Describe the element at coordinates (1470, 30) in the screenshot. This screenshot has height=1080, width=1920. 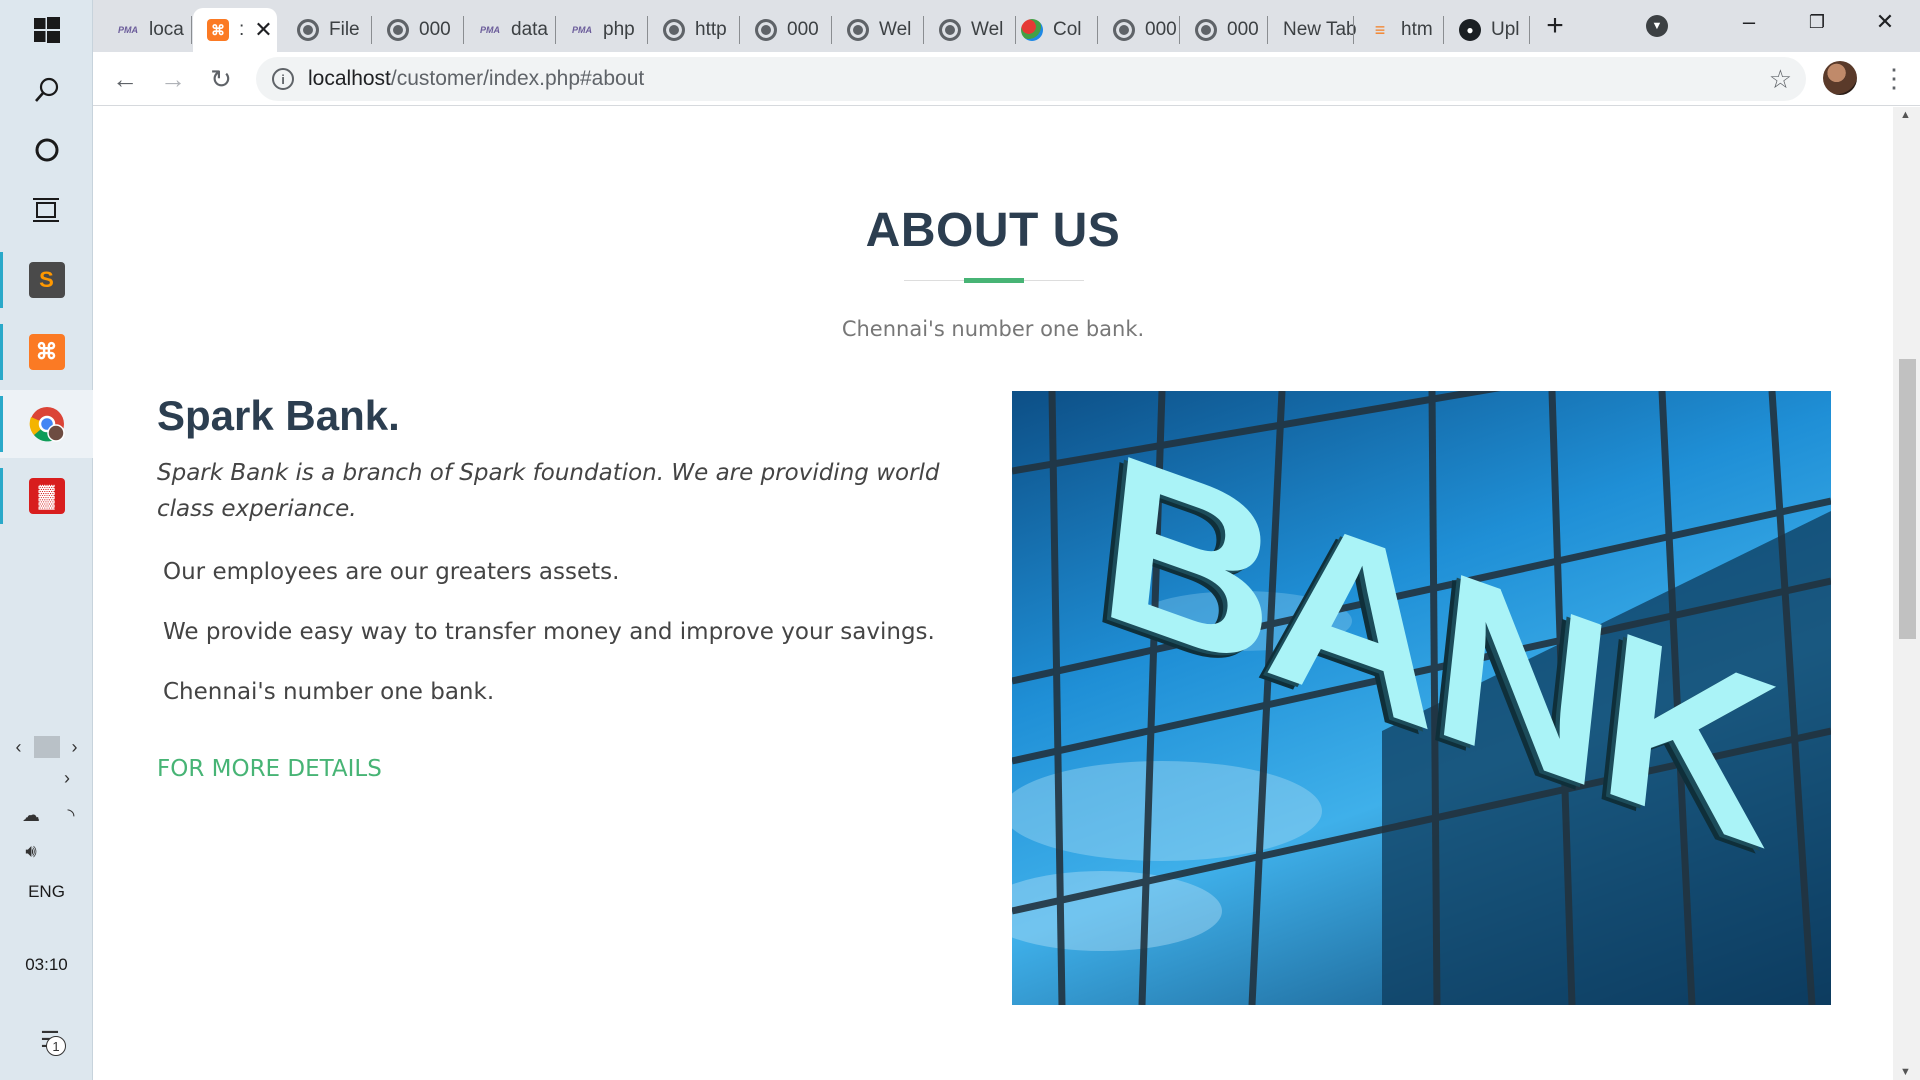
I see `github-icon: ●` at that location.